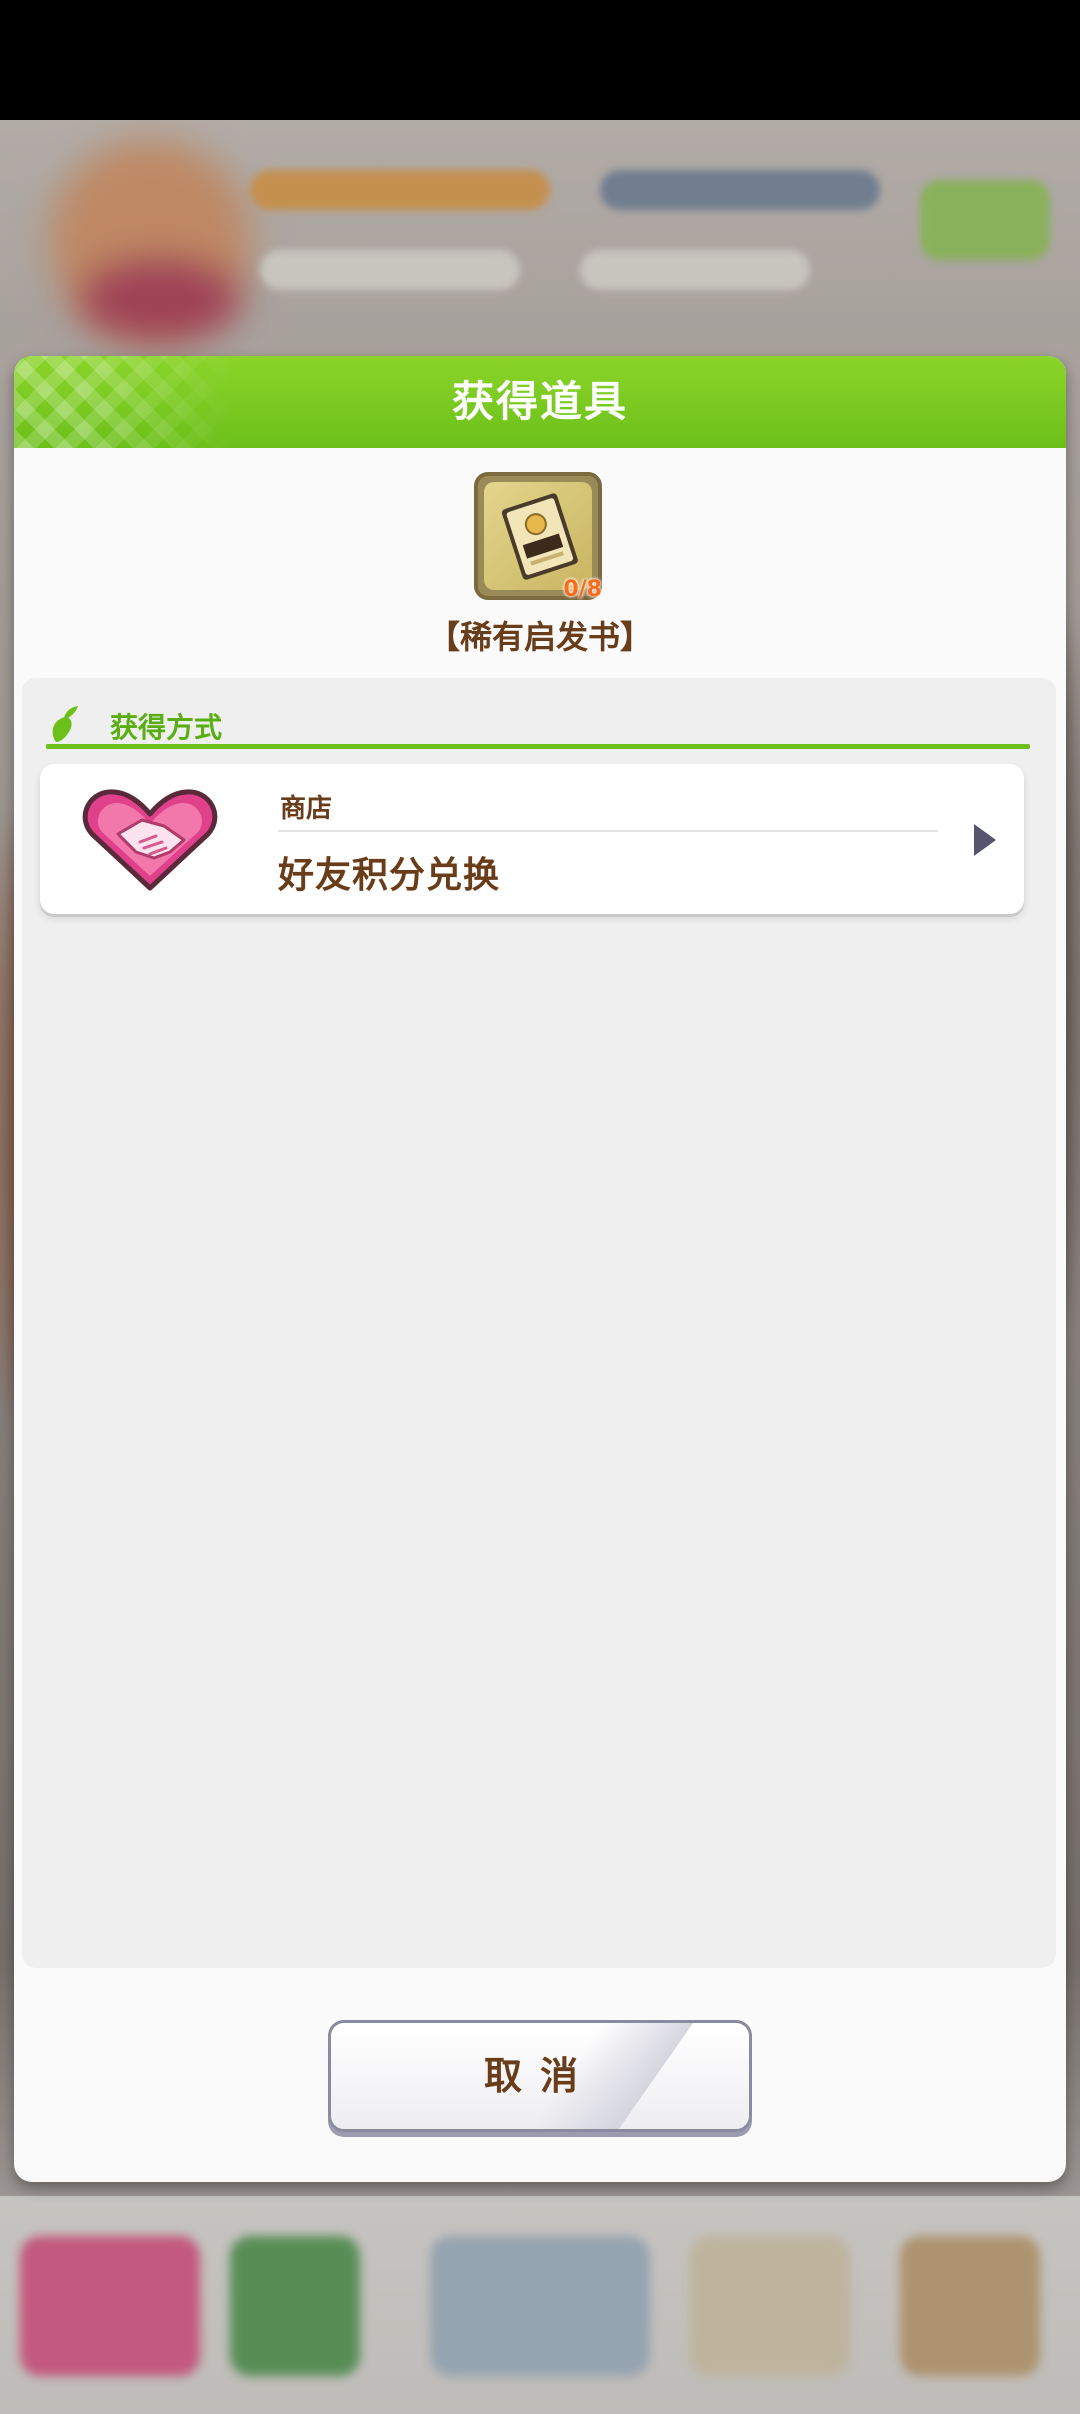 Image resolution: width=1080 pixels, height=2414 pixels. Describe the element at coordinates (65, 724) in the screenshot. I see `carrot-leaf-icon` at that location.